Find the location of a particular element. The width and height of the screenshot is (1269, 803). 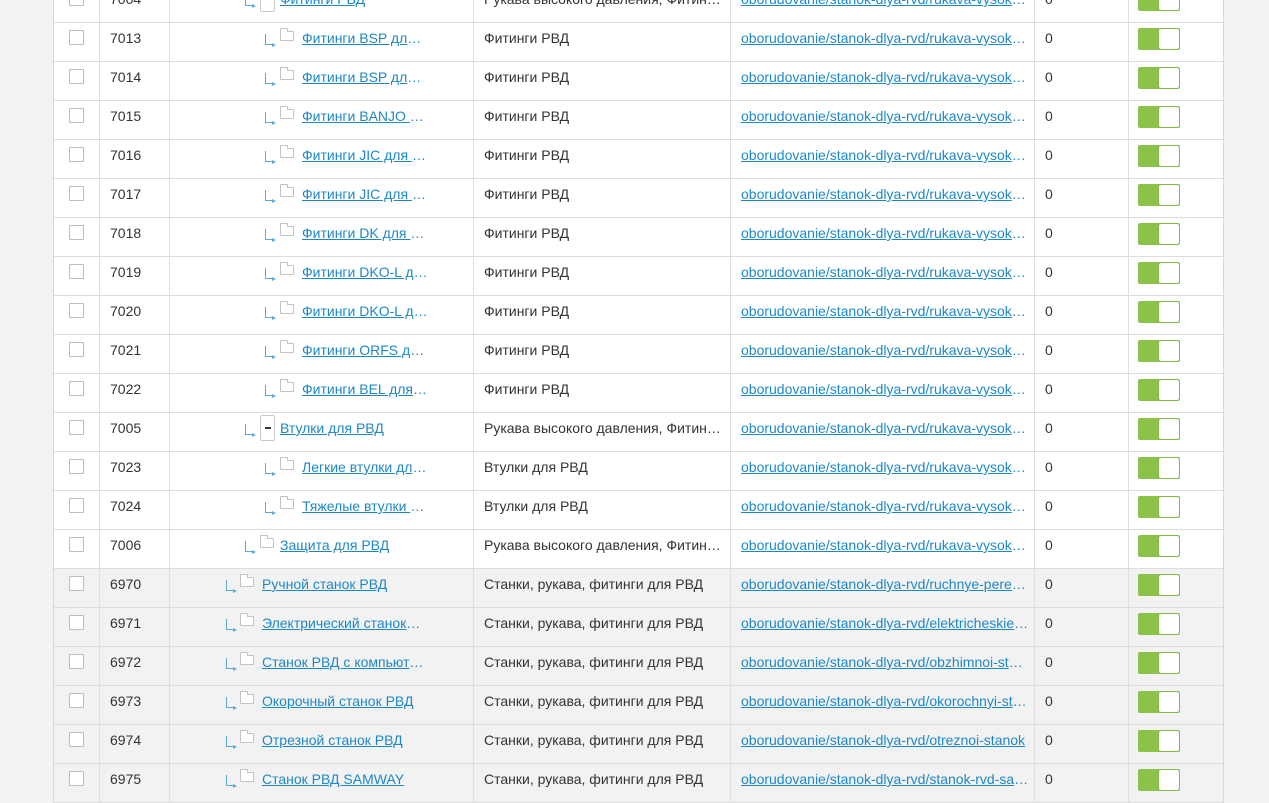

category-name-link: Фитинги BEL для РВД is located at coordinates (365, 389).